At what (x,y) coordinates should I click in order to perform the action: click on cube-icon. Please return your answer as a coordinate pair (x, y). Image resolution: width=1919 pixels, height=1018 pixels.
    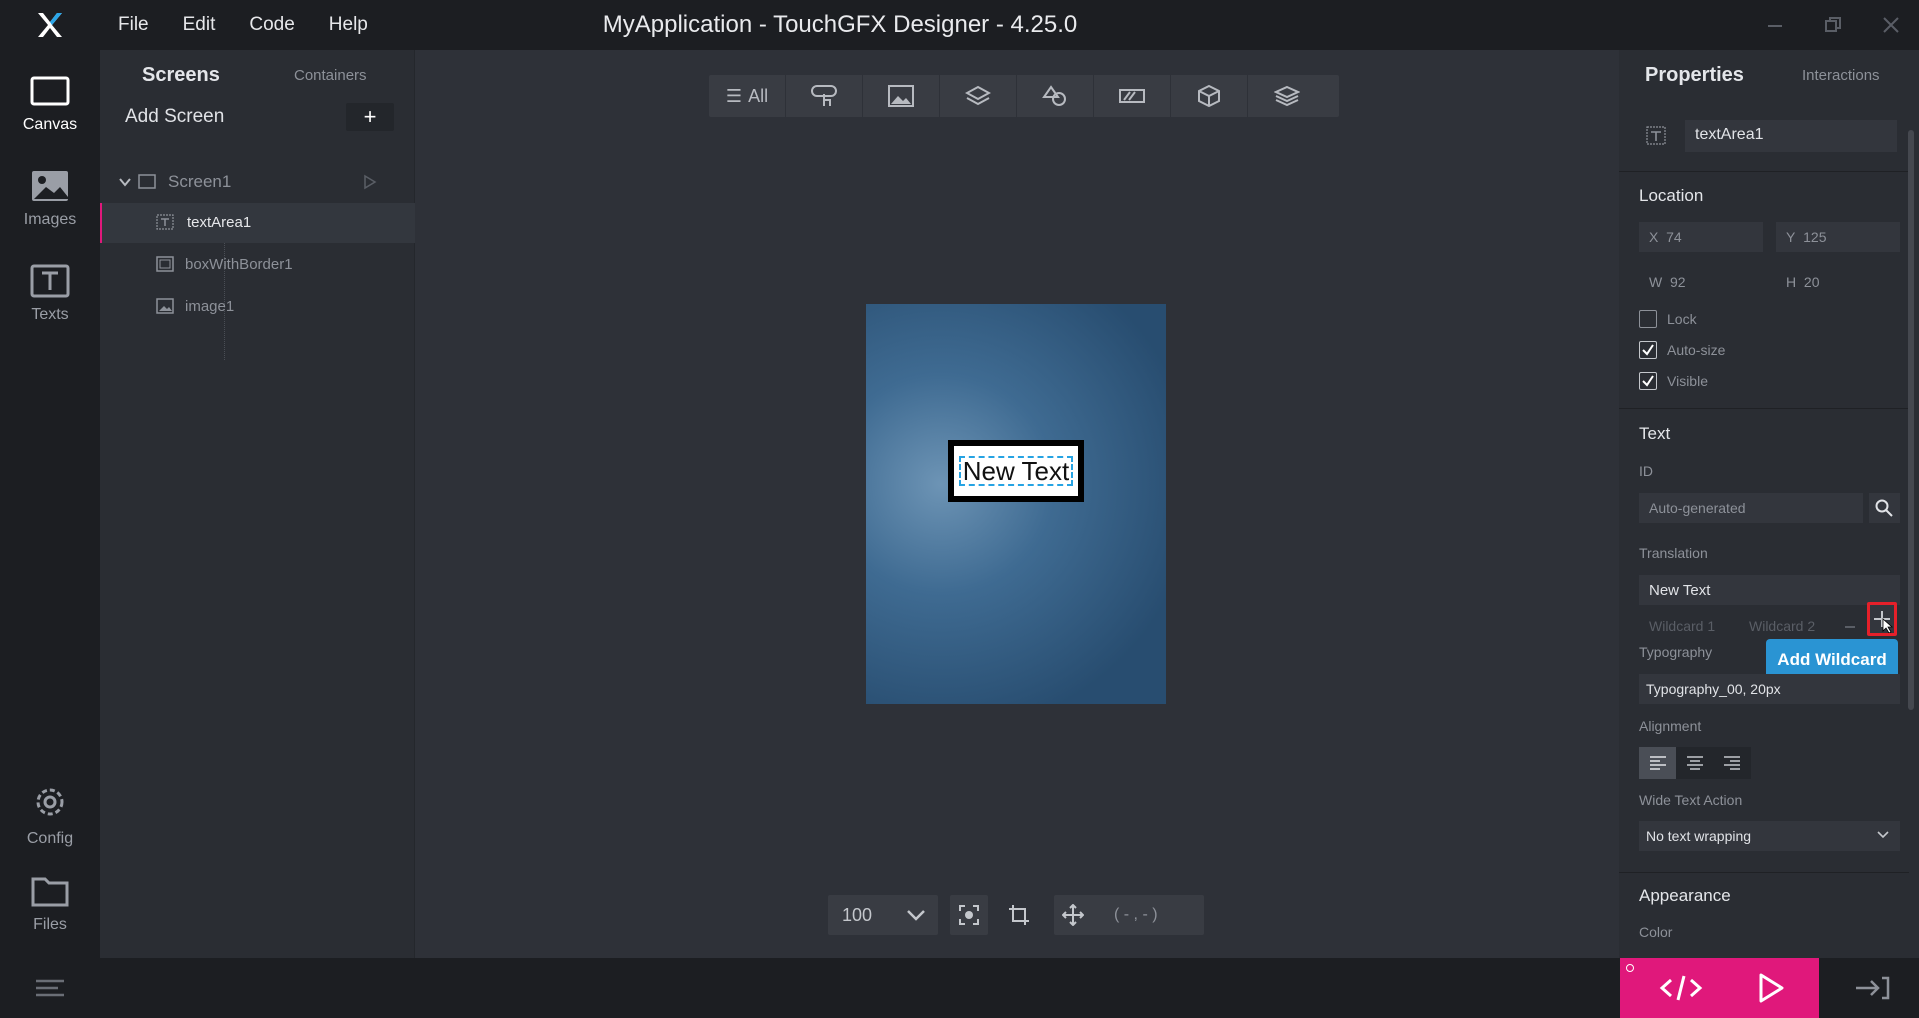
    Looking at the image, I should click on (1209, 96).